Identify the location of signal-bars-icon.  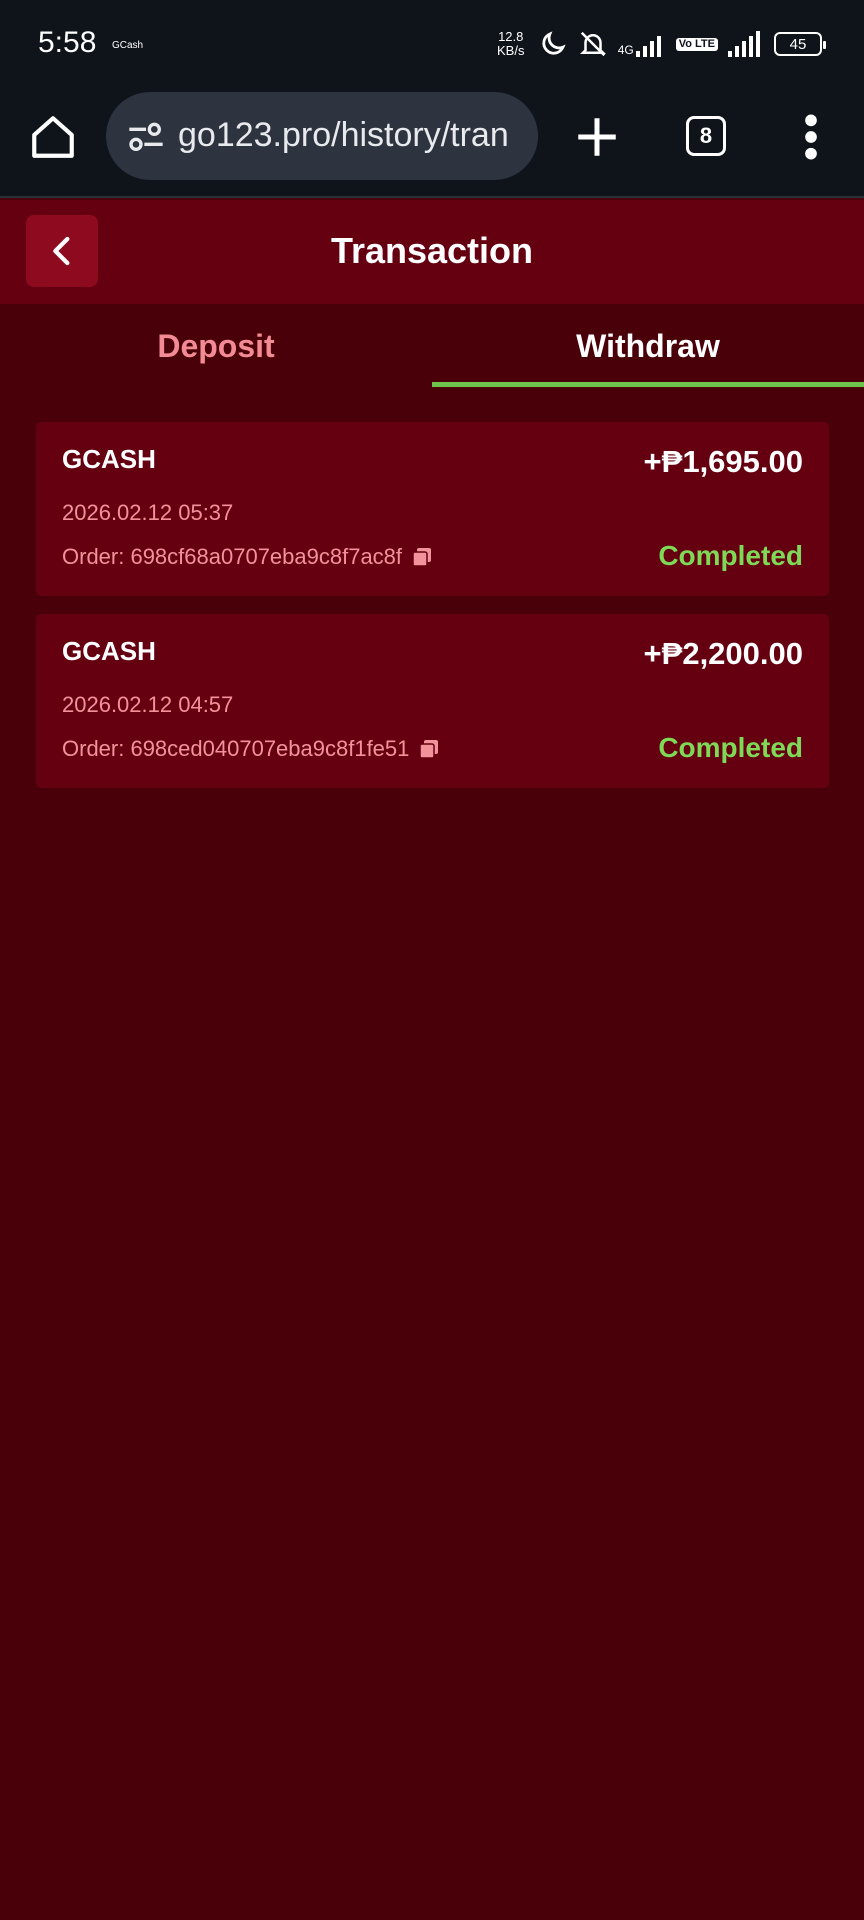
(648, 46).